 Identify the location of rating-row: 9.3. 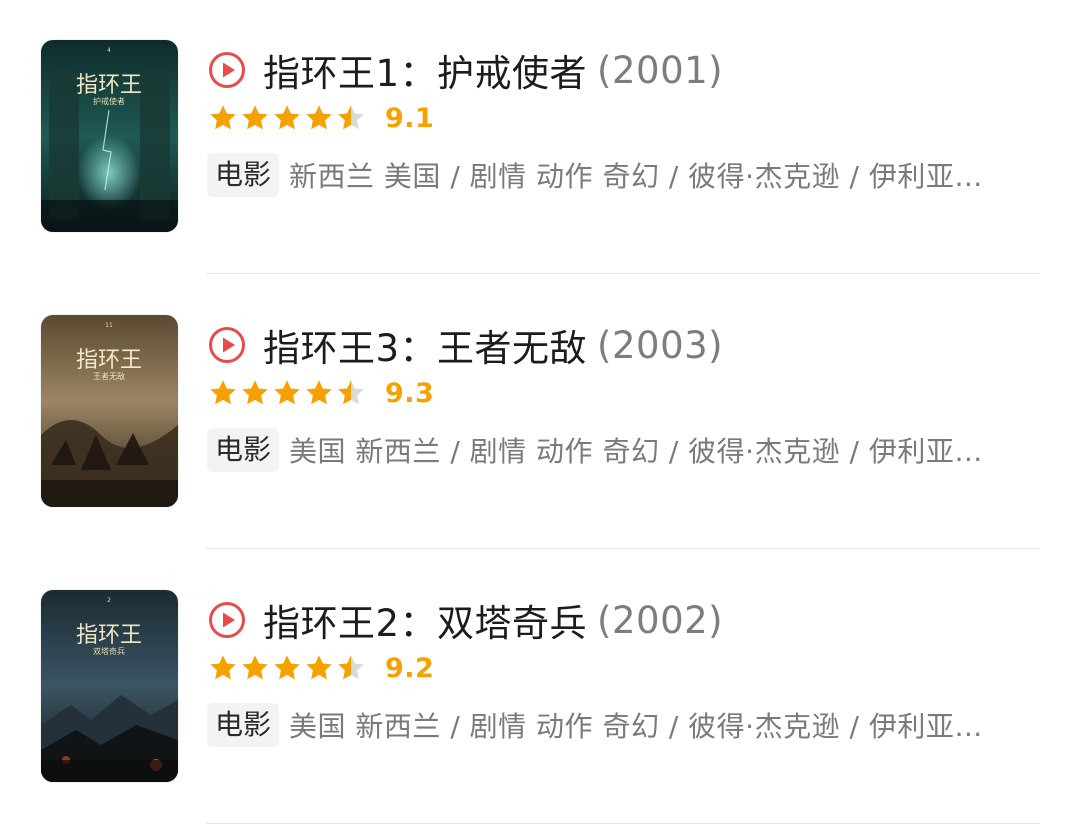
(320, 393).